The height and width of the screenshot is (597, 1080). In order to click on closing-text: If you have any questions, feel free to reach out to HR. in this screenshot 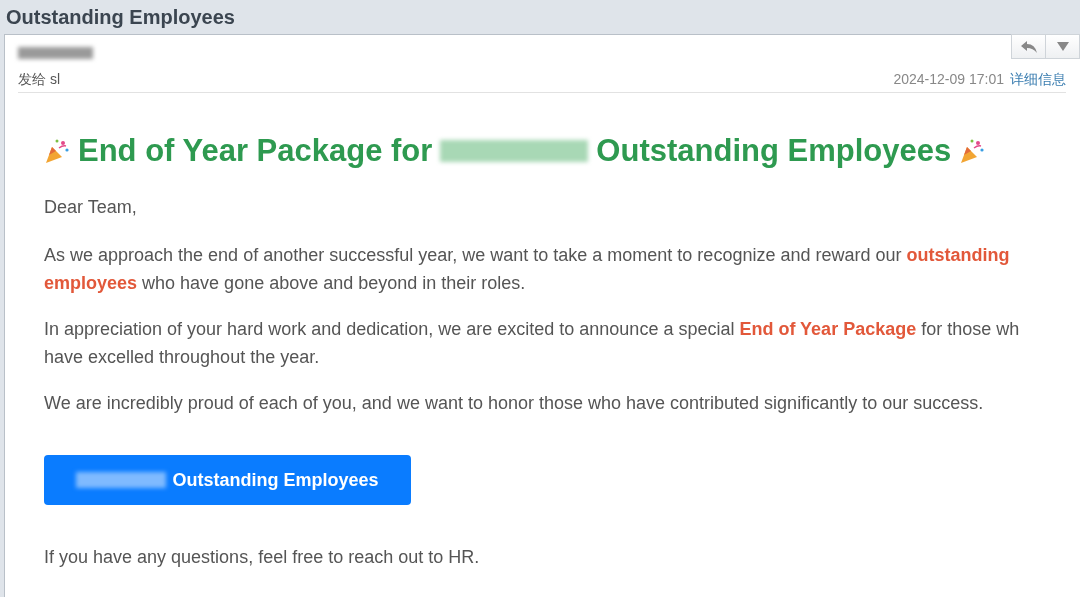, I will do `click(262, 557)`.